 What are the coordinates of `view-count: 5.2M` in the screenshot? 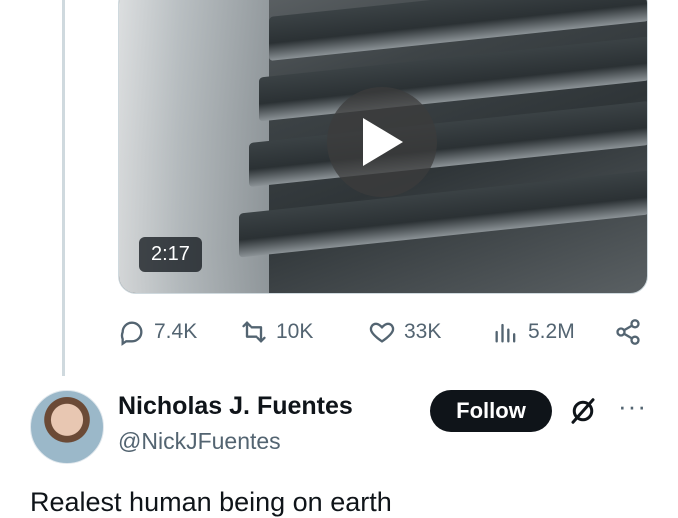 It's located at (551, 331).